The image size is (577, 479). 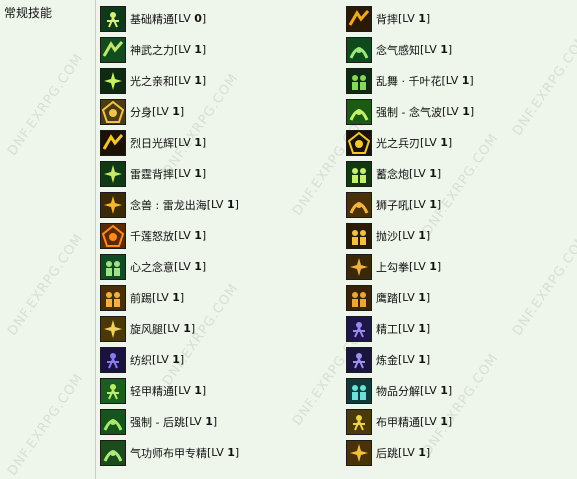 I want to click on skill-row: 后跳 [LV 1], so click(x=461, y=452).